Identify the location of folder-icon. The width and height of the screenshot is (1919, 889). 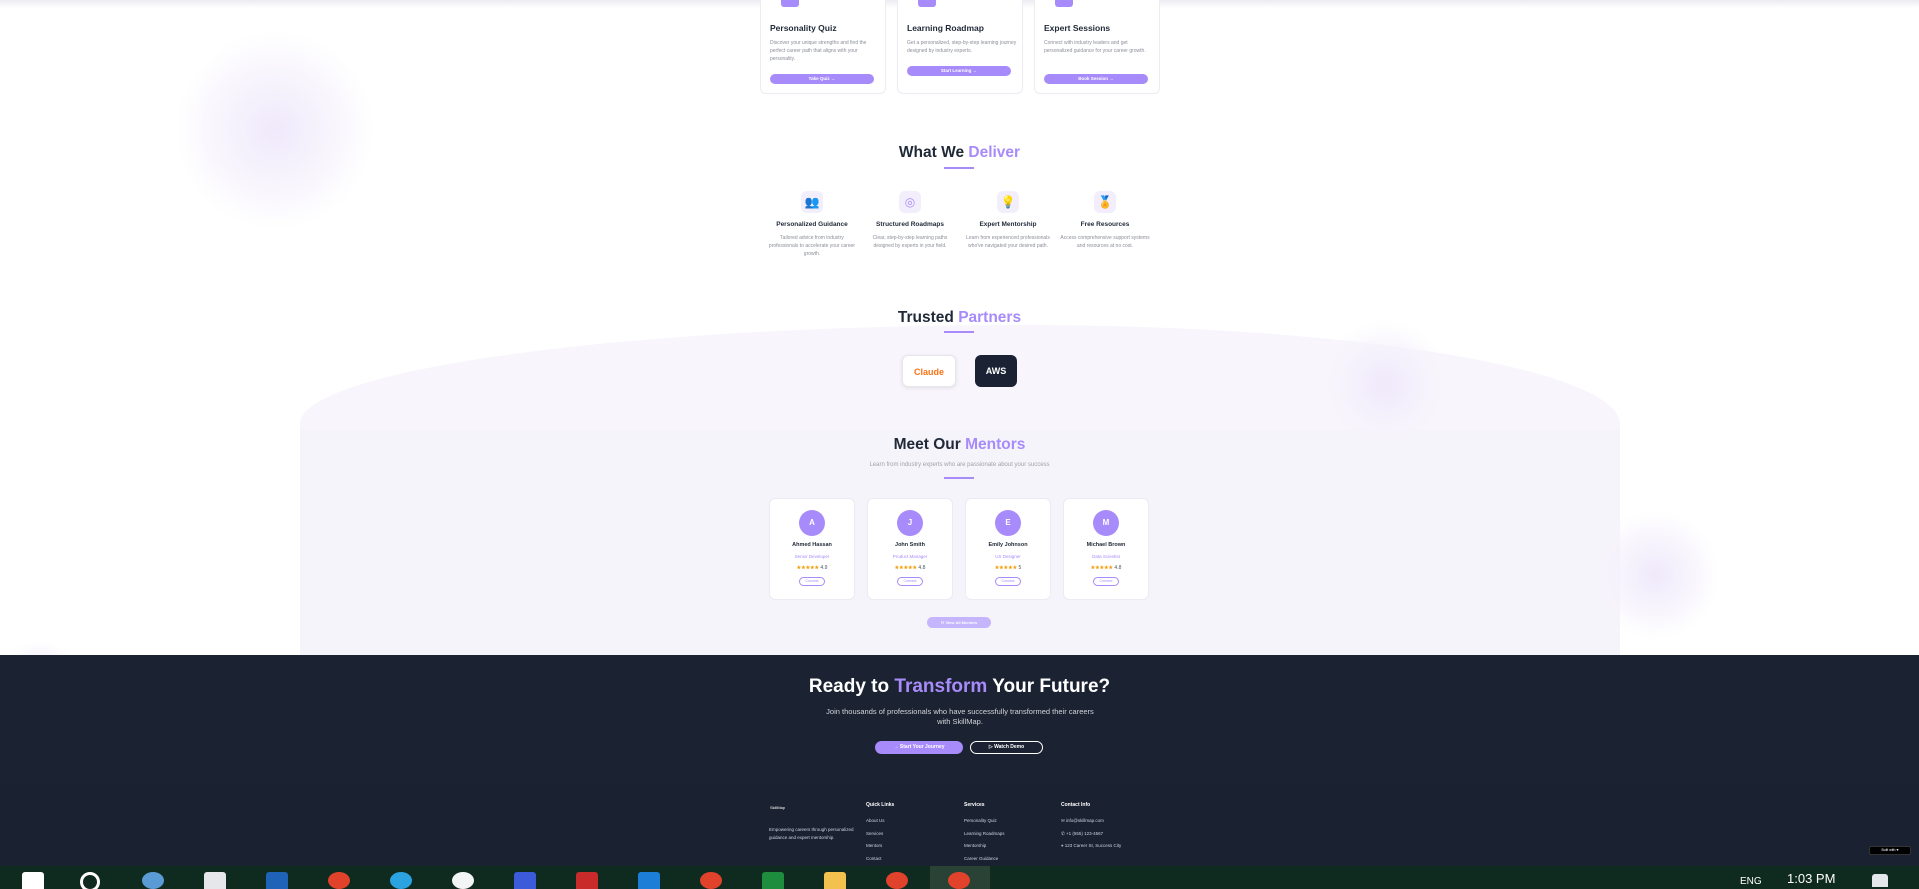
(835, 880).